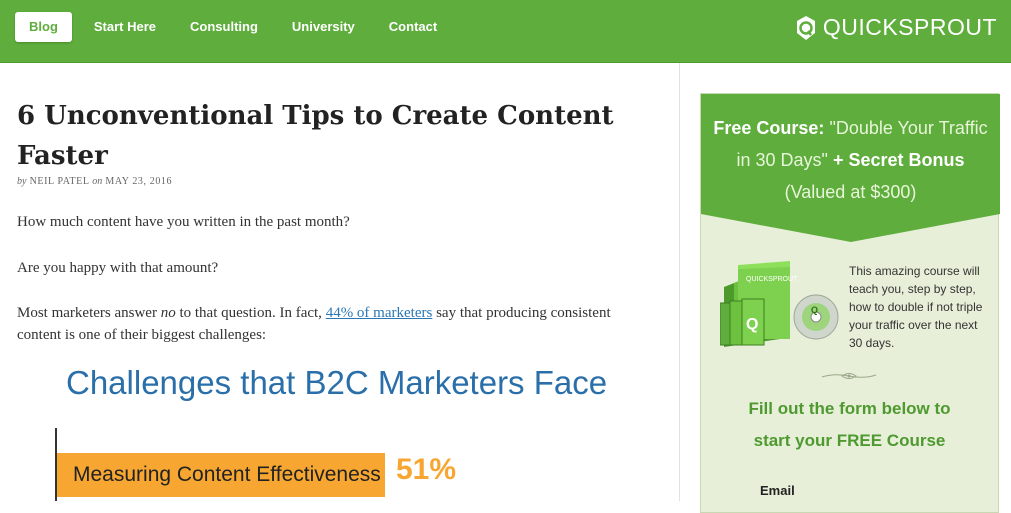 The height and width of the screenshot is (513, 1011). Describe the element at coordinates (97, 181) in the screenshot. I see `byline-on: on` at that location.